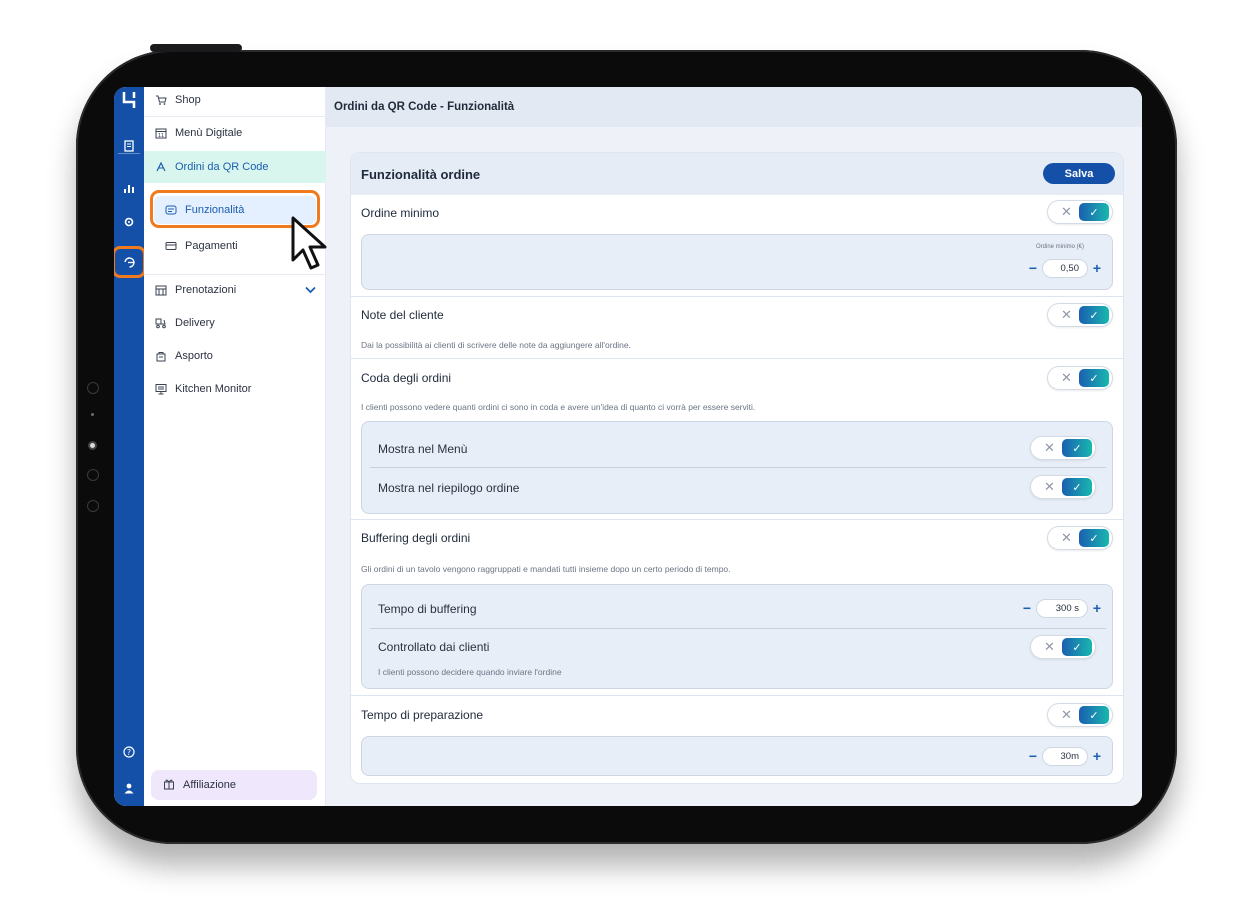  What do you see at coordinates (161, 290) in the screenshot?
I see `calendar-grid-icon` at bounding box center [161, 290].